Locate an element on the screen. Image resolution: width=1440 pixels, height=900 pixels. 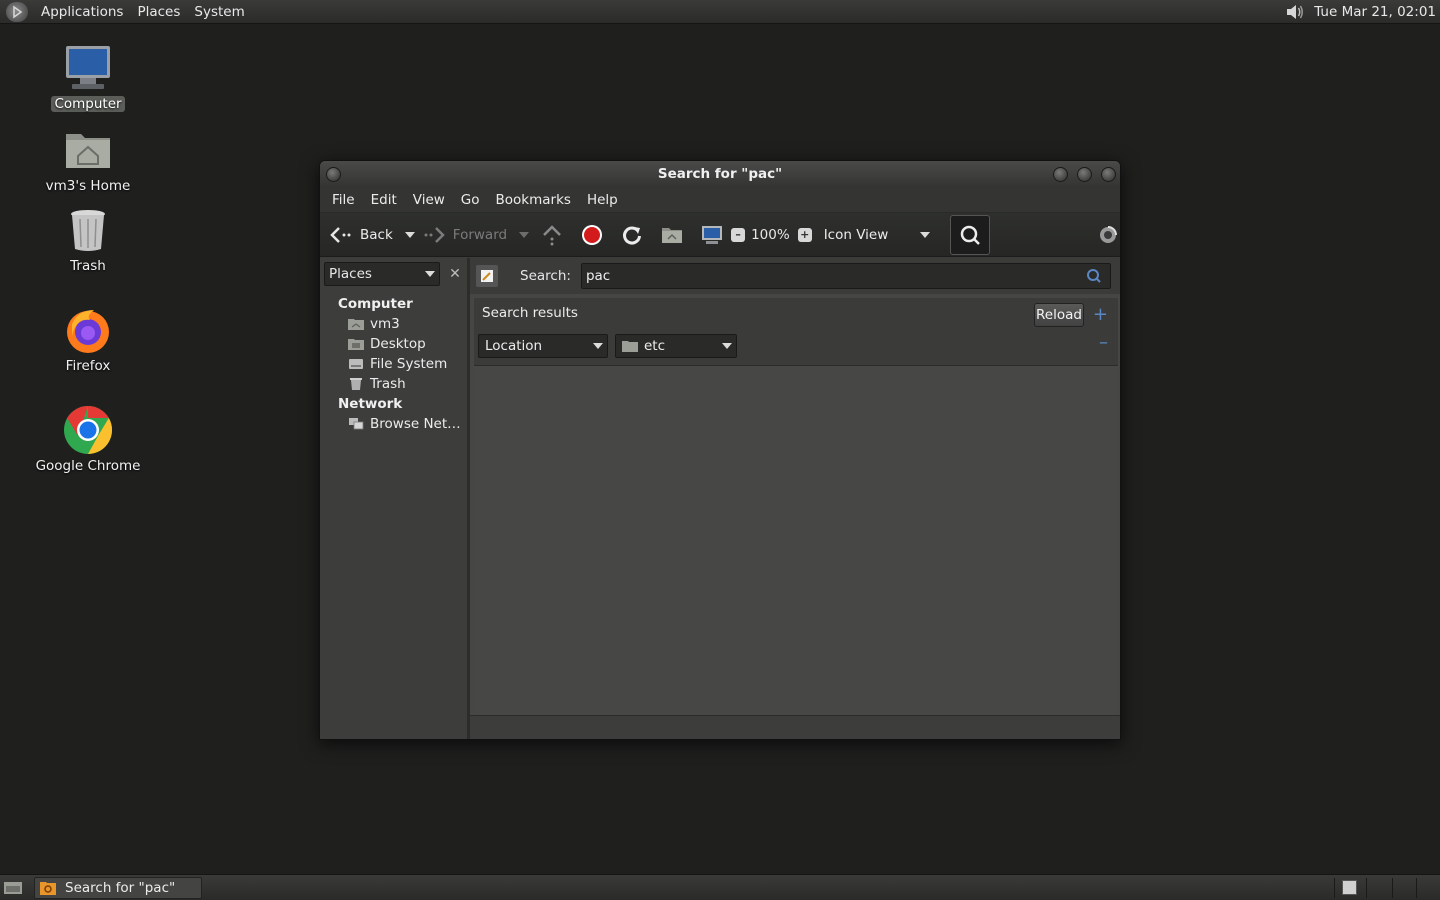
taskbar-button-label: Search for "pac" is located at coordinates (120, 888).